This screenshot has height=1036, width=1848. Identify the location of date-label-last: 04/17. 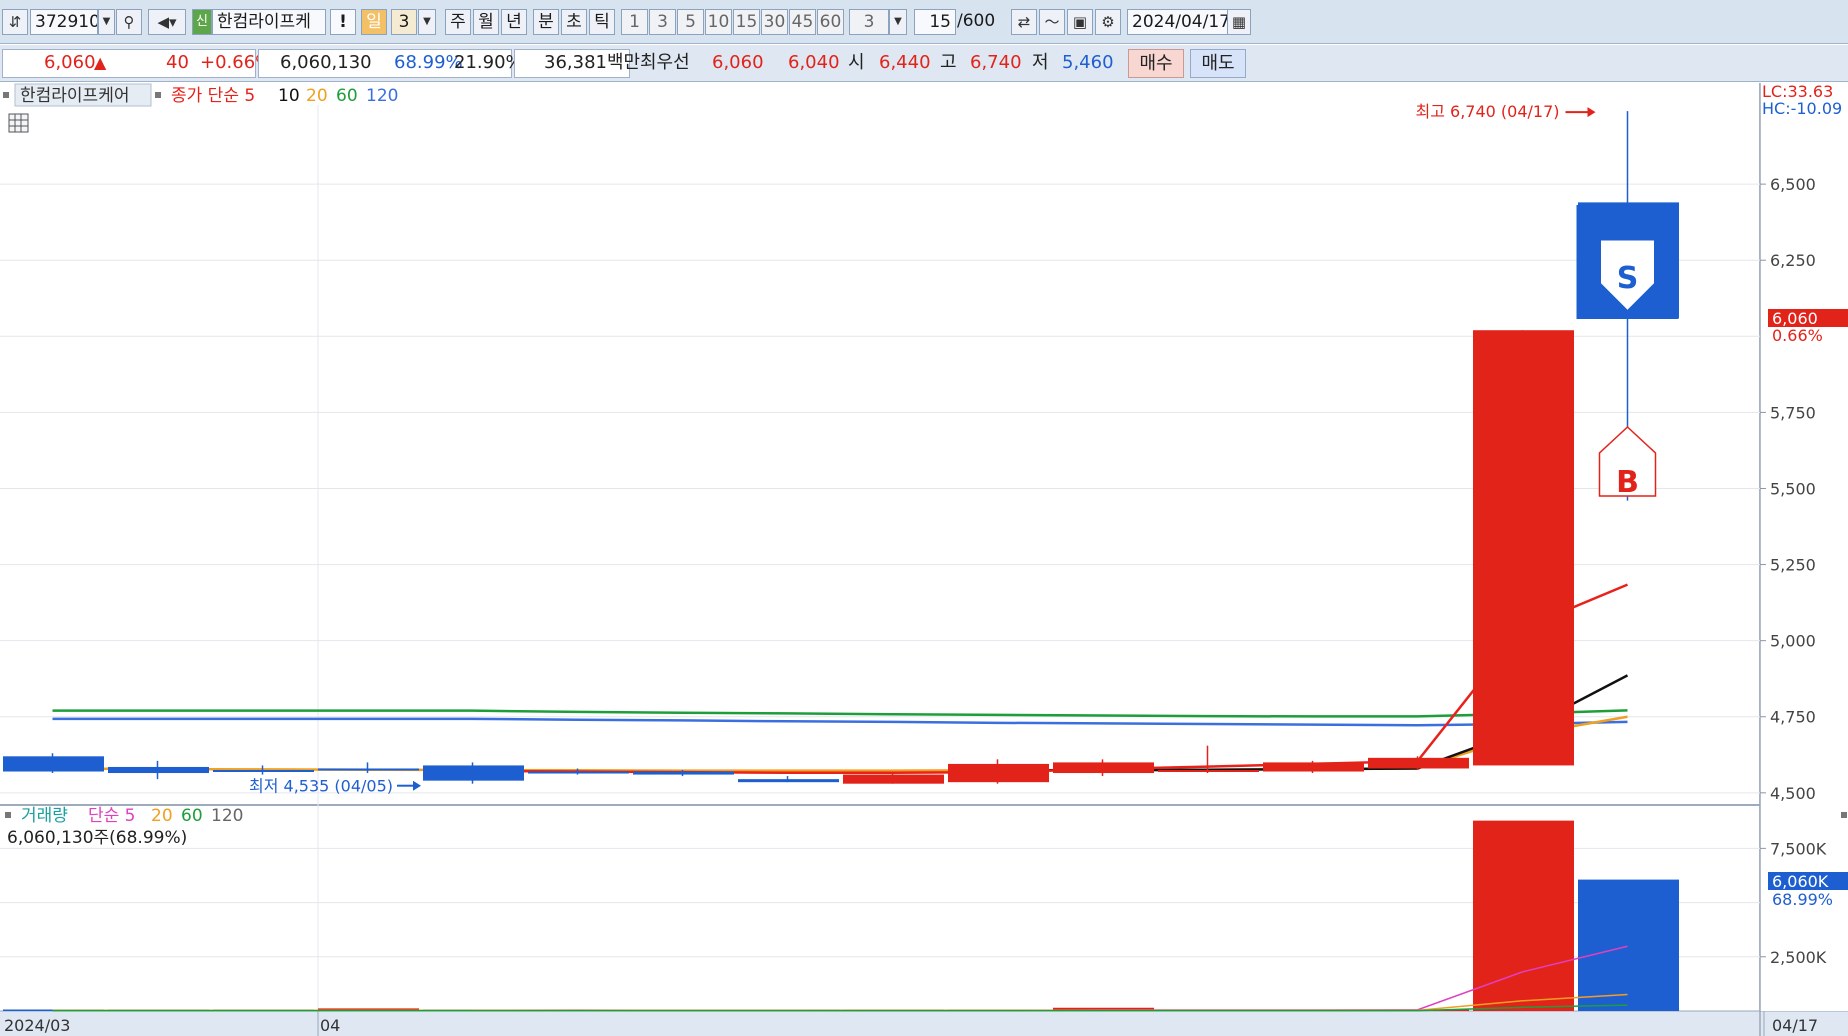
(1795, 1025).